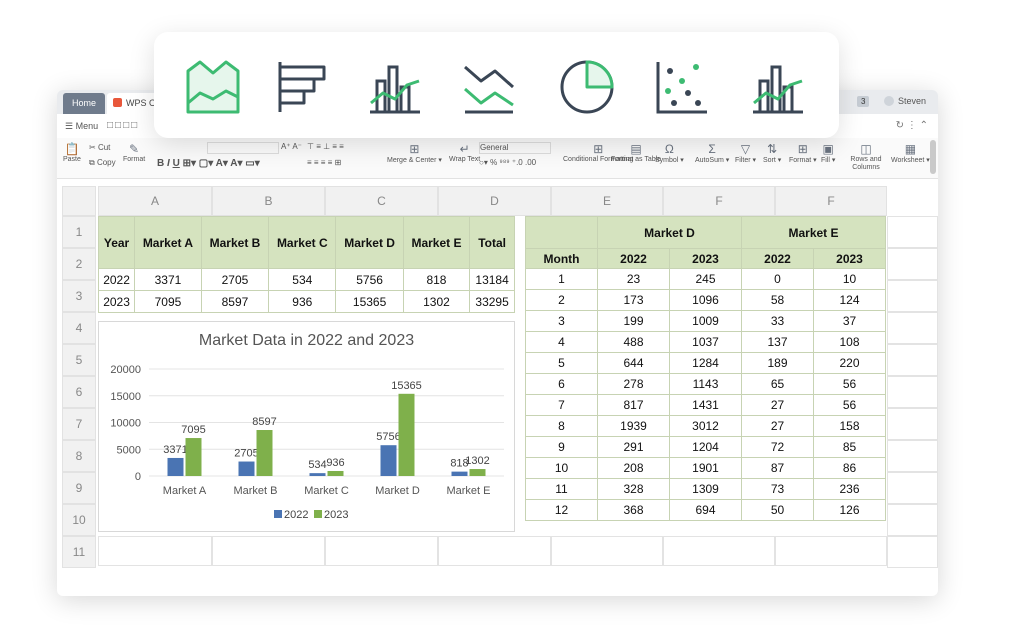 This screenshot has height=643, width=1021. Describe the element at coordinates (705, 468) in the screenshot. I see `monthly-cell: 1901` at that location.